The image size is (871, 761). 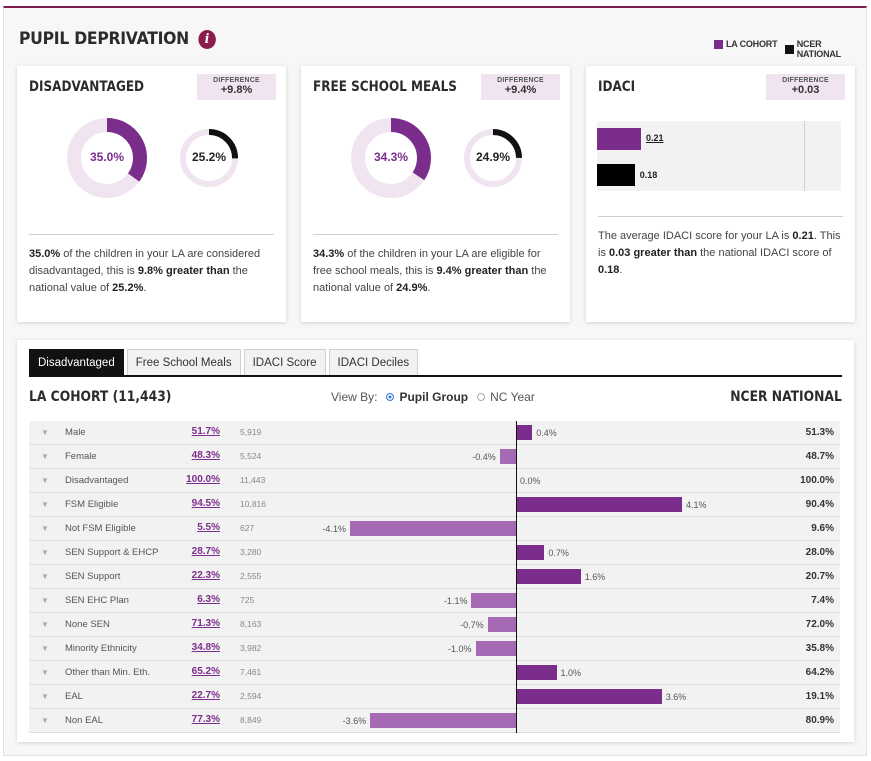 I want to click on national-percent: 90.4%, so click(x=819, y=504).